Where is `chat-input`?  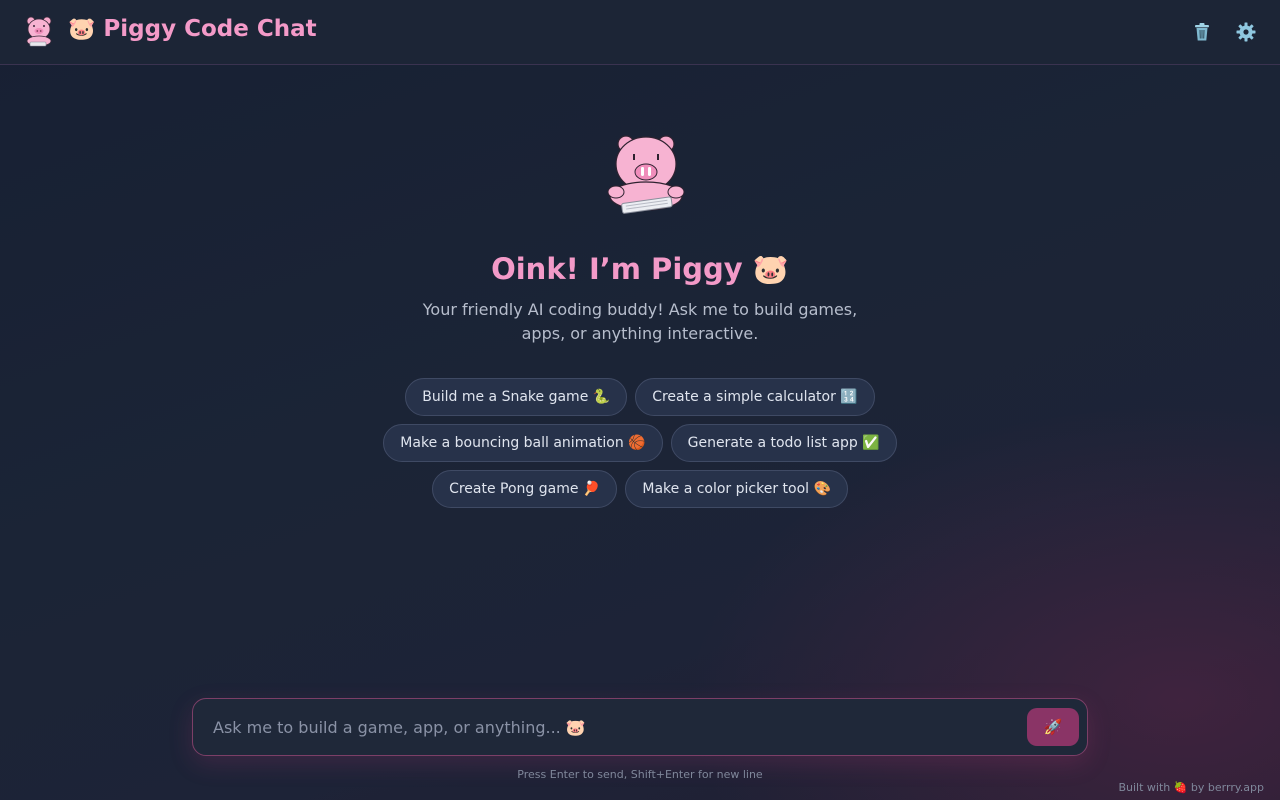 chat-input is located at coordinates (613, 727).